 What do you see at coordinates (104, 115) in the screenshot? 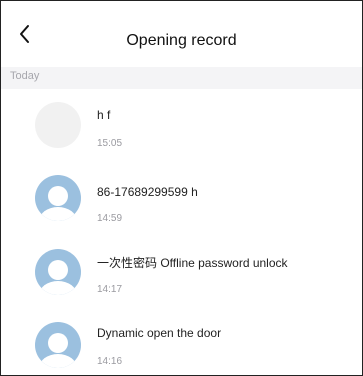
I see `record-name: h f` at bounding box center [104, 115].